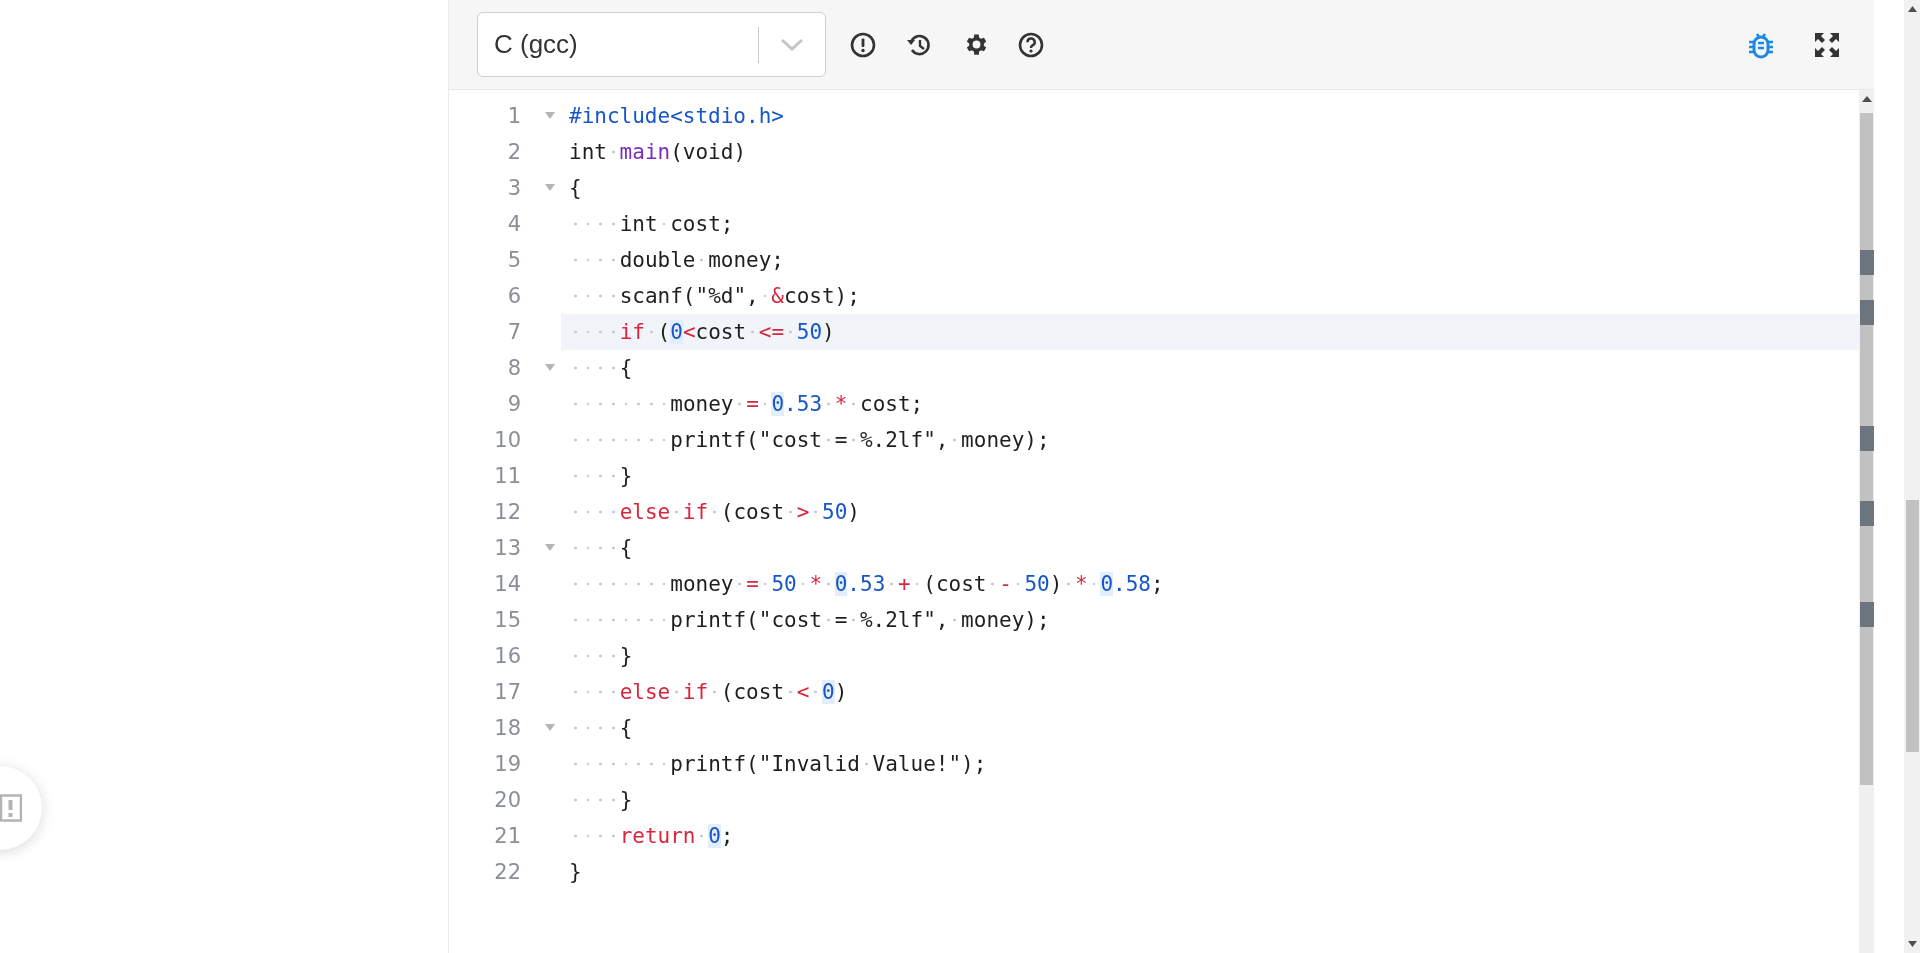  What do you see at coordinates (507, 584) in the screenshot?
I see `line-number: 14` at bounding box center [507, 584].